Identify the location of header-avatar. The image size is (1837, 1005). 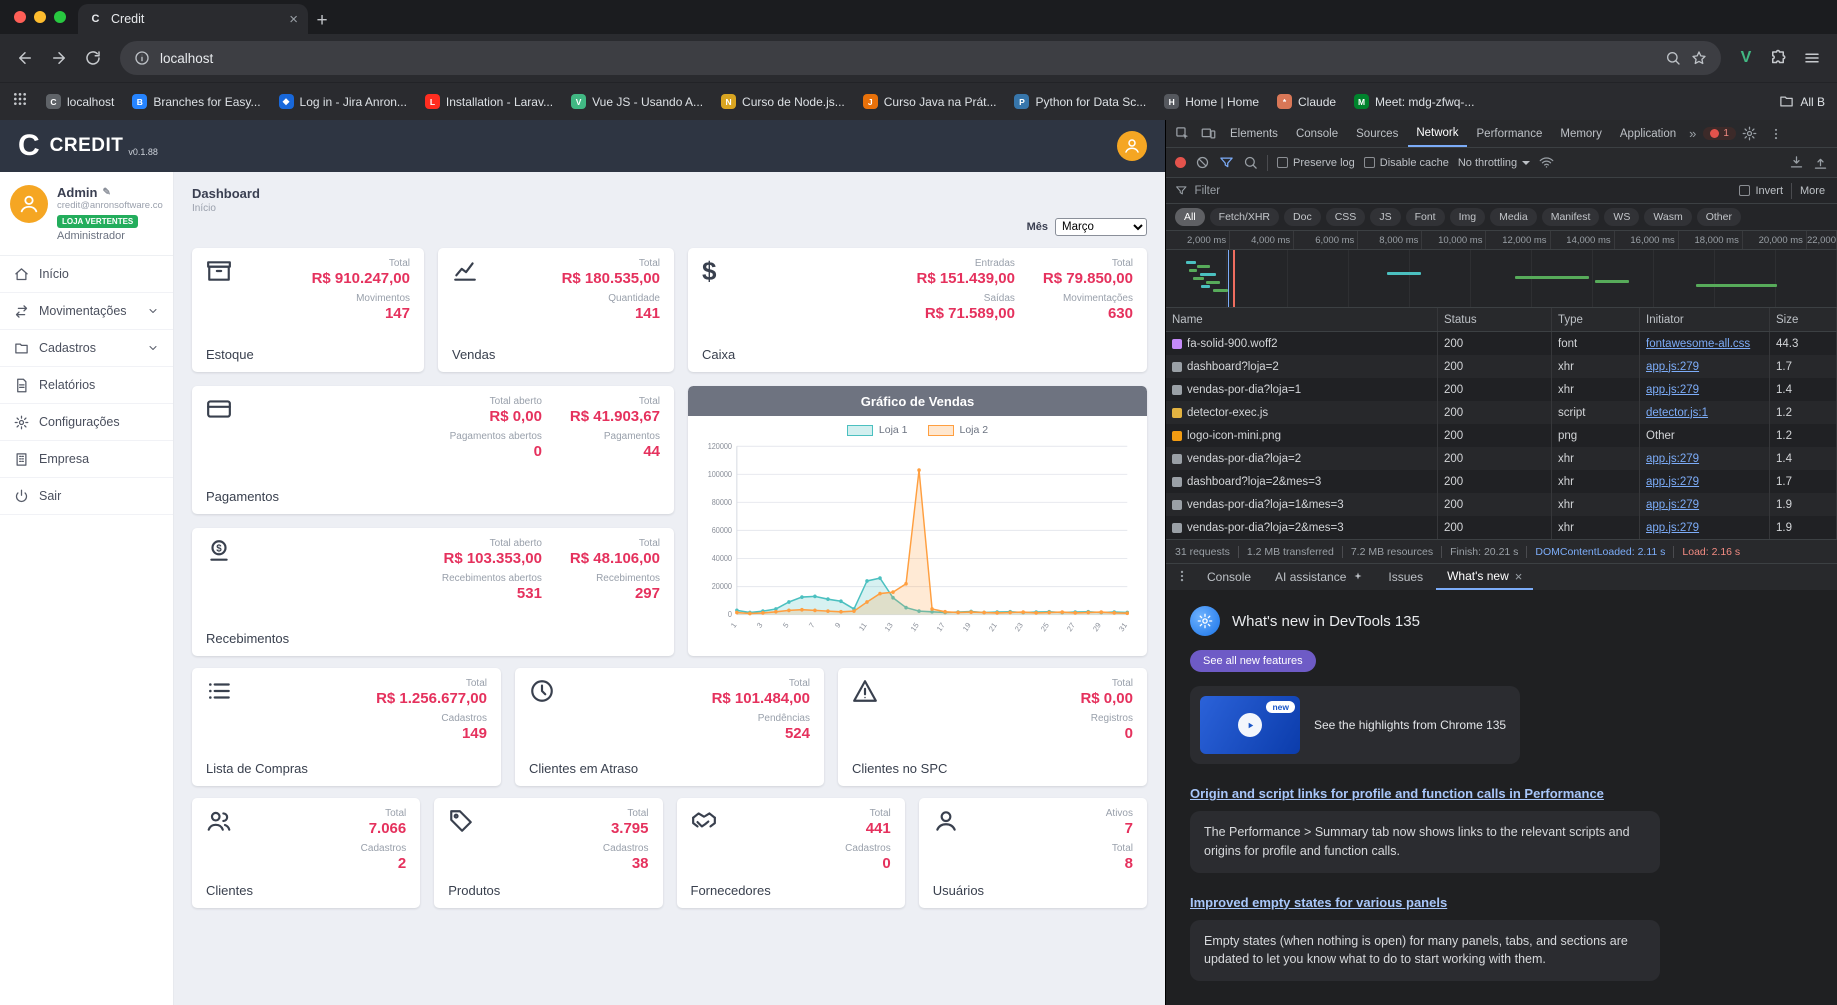
(1132, 146).